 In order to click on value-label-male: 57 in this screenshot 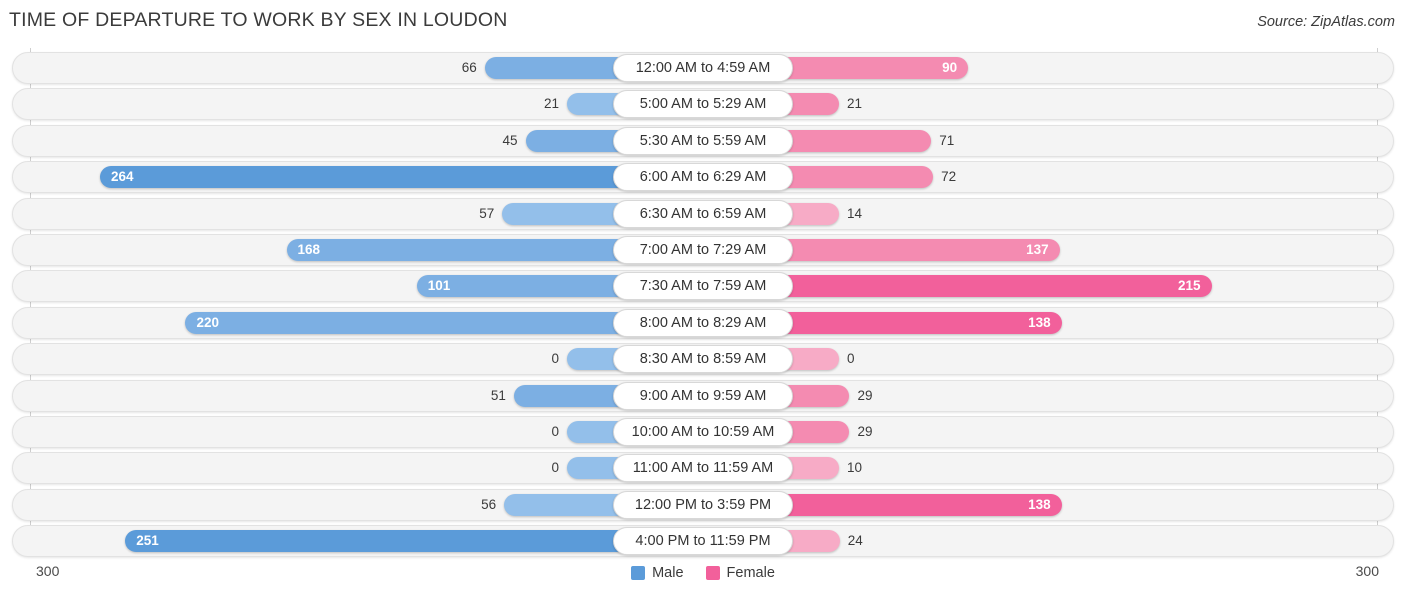, I will do `click(487, 213)`.